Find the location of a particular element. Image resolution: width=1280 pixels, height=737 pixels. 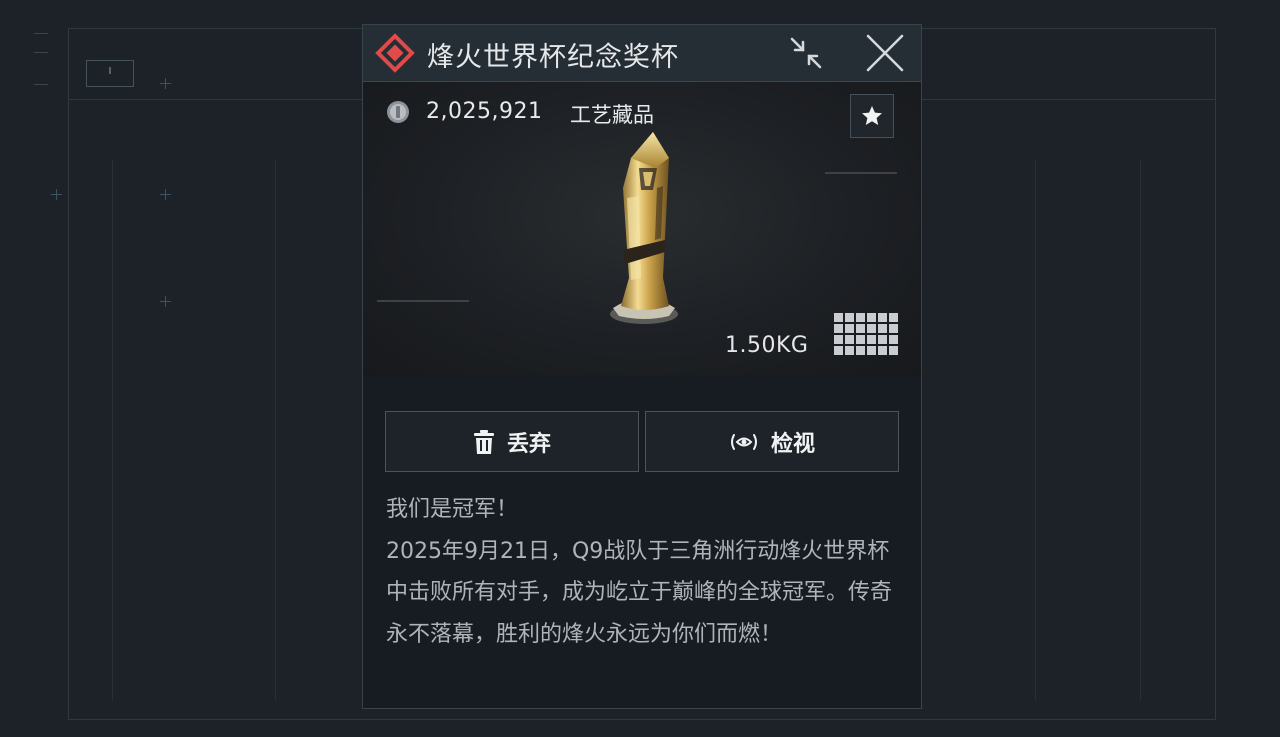

coin-icon is located at coordinates (398, 112).